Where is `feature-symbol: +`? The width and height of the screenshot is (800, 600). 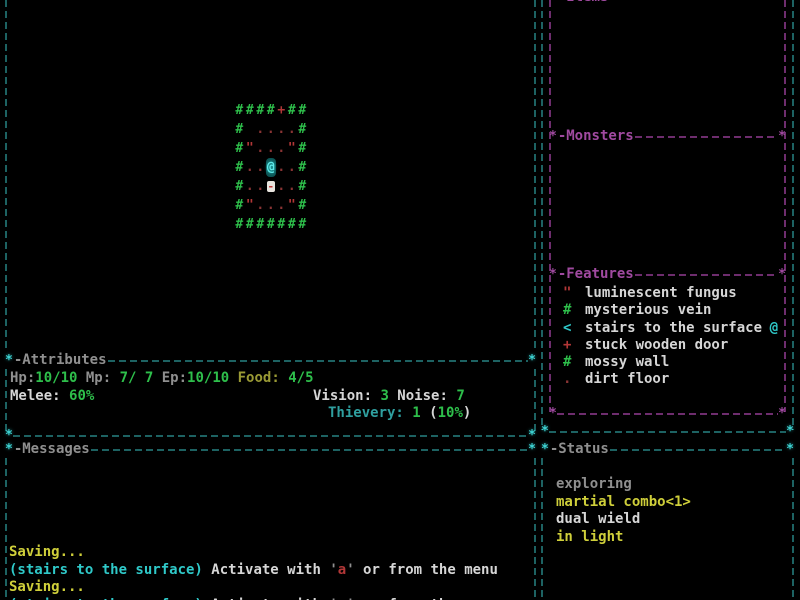
feature-symbol: + is located at coordinates (567, 344).